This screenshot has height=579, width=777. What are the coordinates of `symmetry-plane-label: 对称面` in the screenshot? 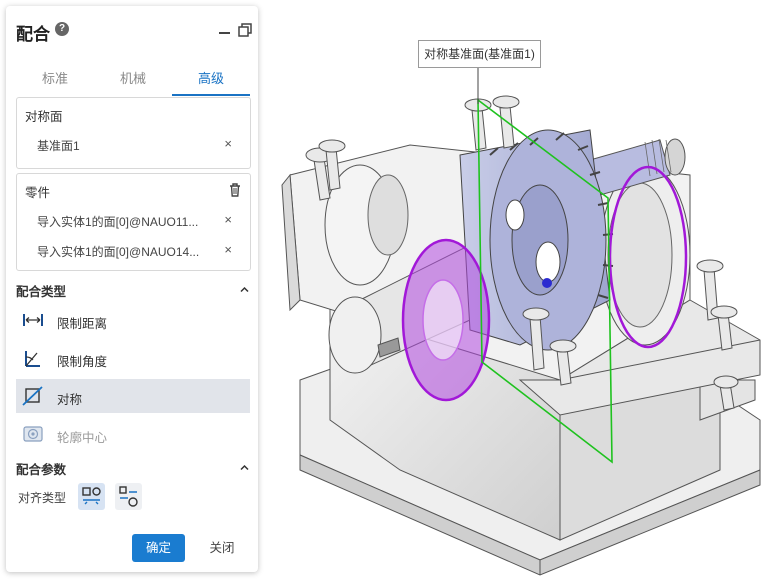 It's located at (44, 117).